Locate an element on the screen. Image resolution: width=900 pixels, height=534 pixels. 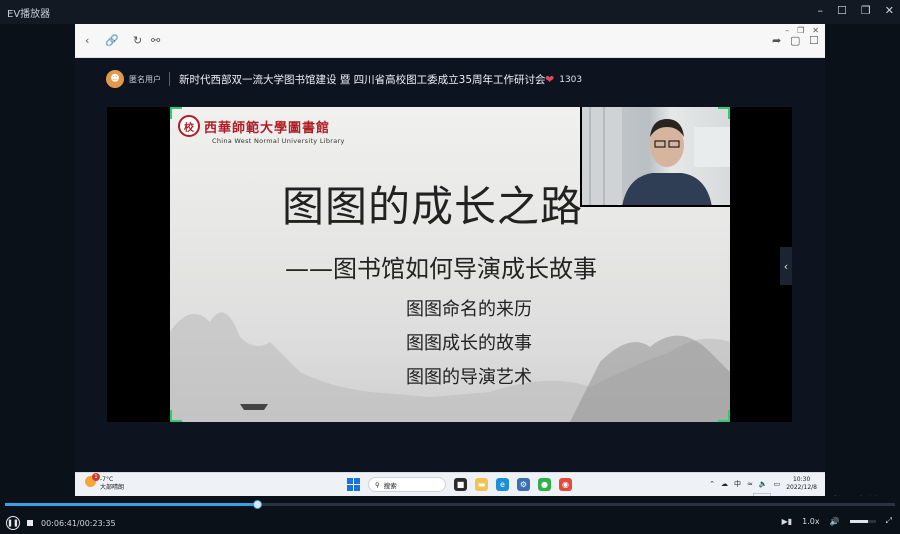
close-icon: ✕ is located at coordinates (889, 11).